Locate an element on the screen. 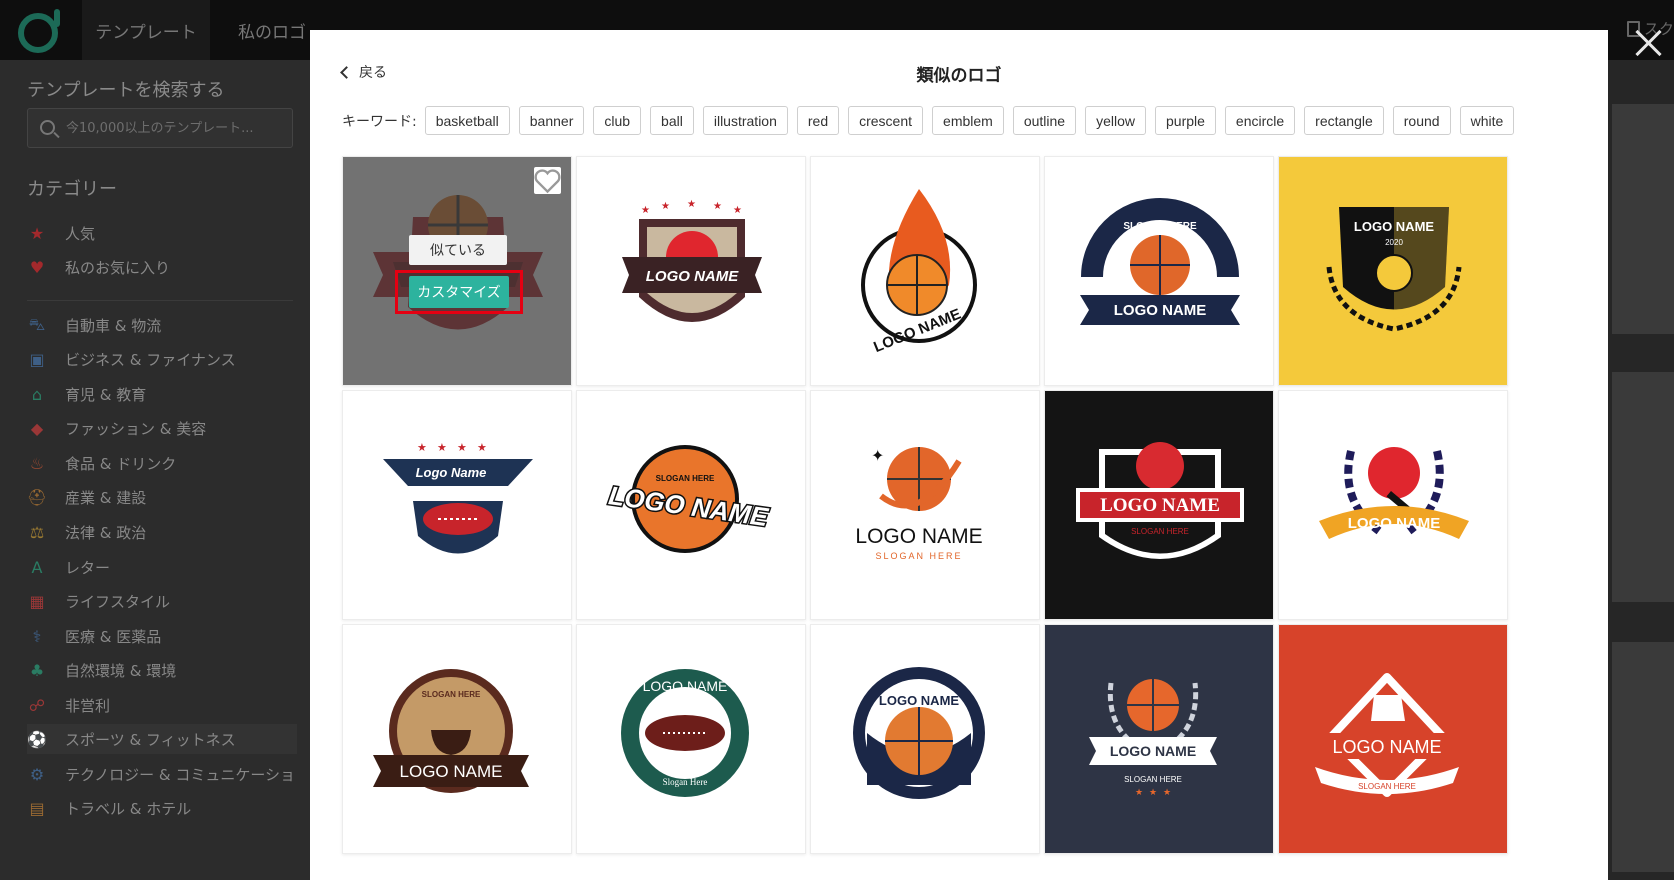 Image resolution: width=1674 pixels, height=880 pixels. logo-card-2: ★ ★ ★ ★ ★ LOGO NAME is located at coordinates (691, 271).